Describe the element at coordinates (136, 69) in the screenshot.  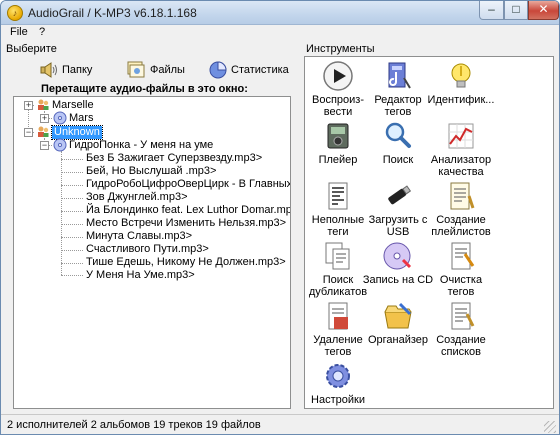
I see `files-icon` at that location.